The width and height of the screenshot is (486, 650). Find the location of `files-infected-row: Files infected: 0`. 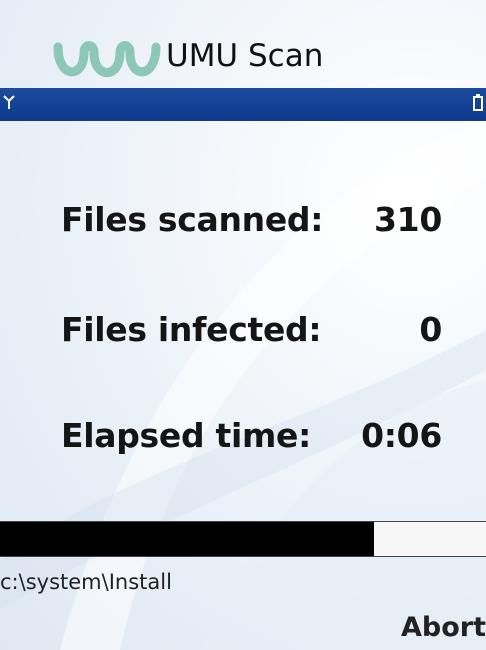

files-infected-row: Files infected: 0 is located at coordinates (243, 340).